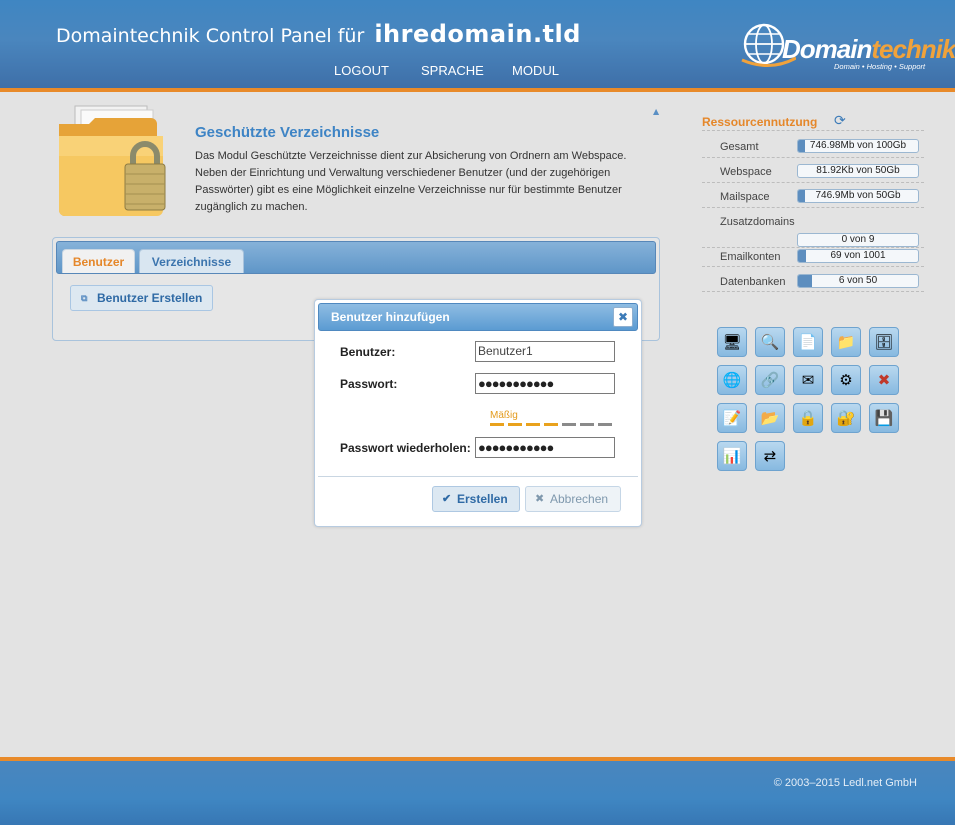 The image size is (955, 825). Describe the element at coordinates (150, 298) in the screenshot. I see `create-user-button-label: Benutzer Erstellen` at that location.